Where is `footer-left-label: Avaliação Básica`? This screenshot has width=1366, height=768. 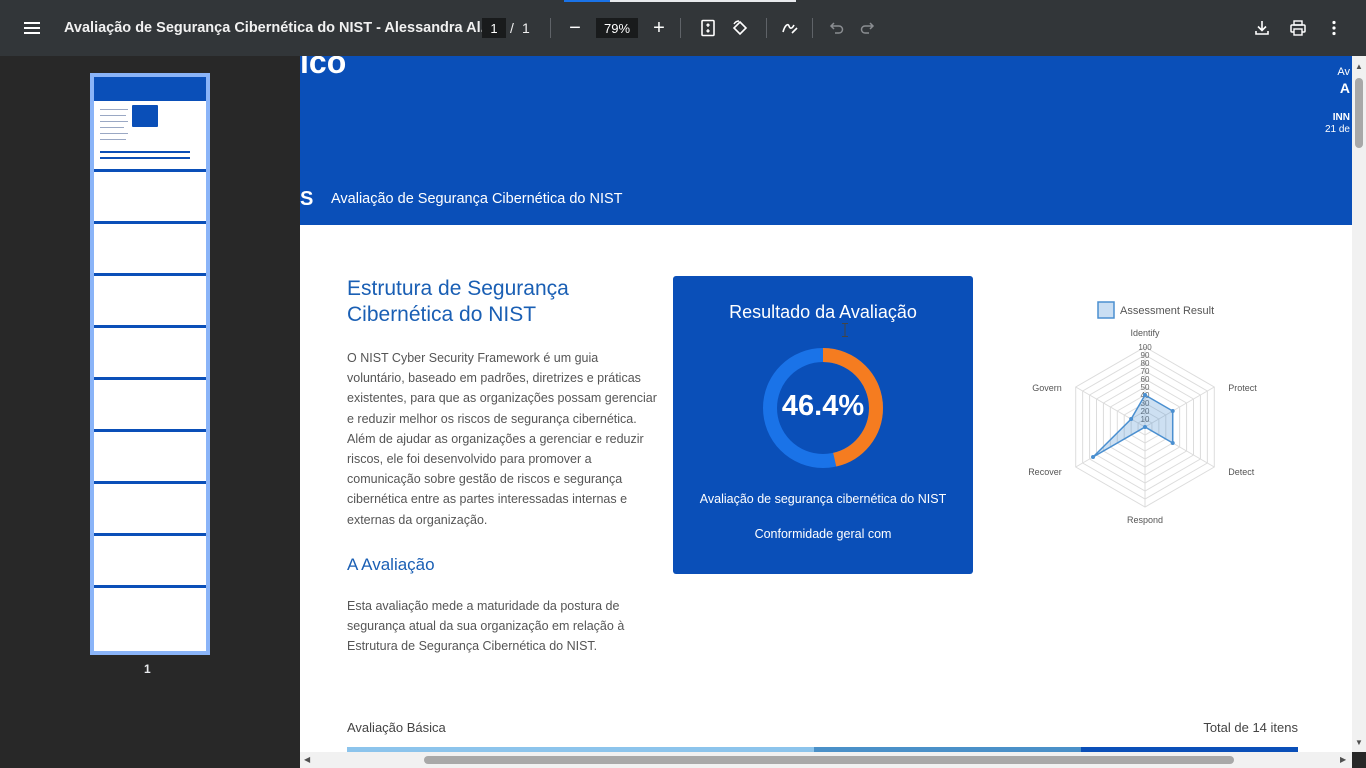 footer-left-label: Avaliação Básica is located at coordinates (396, 727).